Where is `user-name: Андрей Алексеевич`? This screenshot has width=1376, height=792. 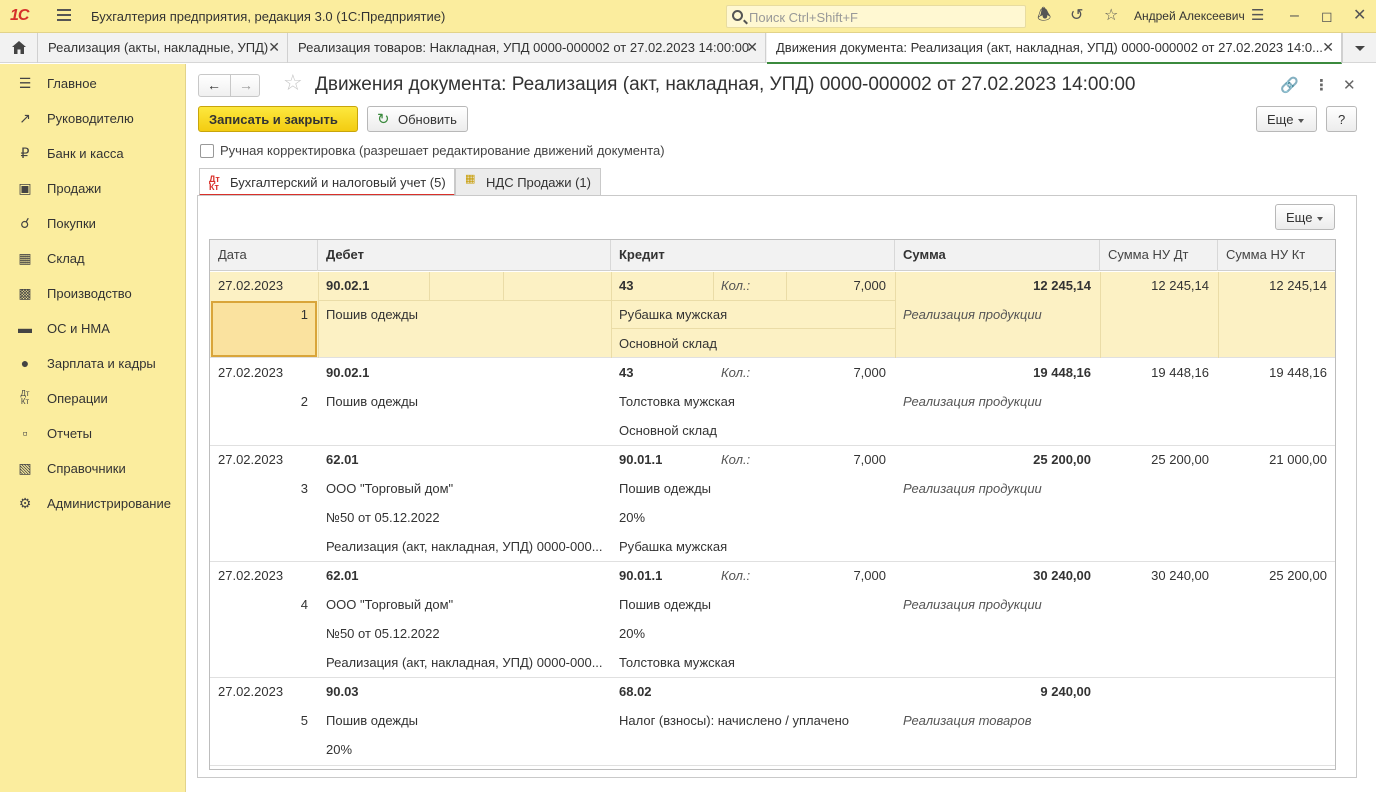 user-name: Андрей Алексеевич is located at coordinates (1189, 16).